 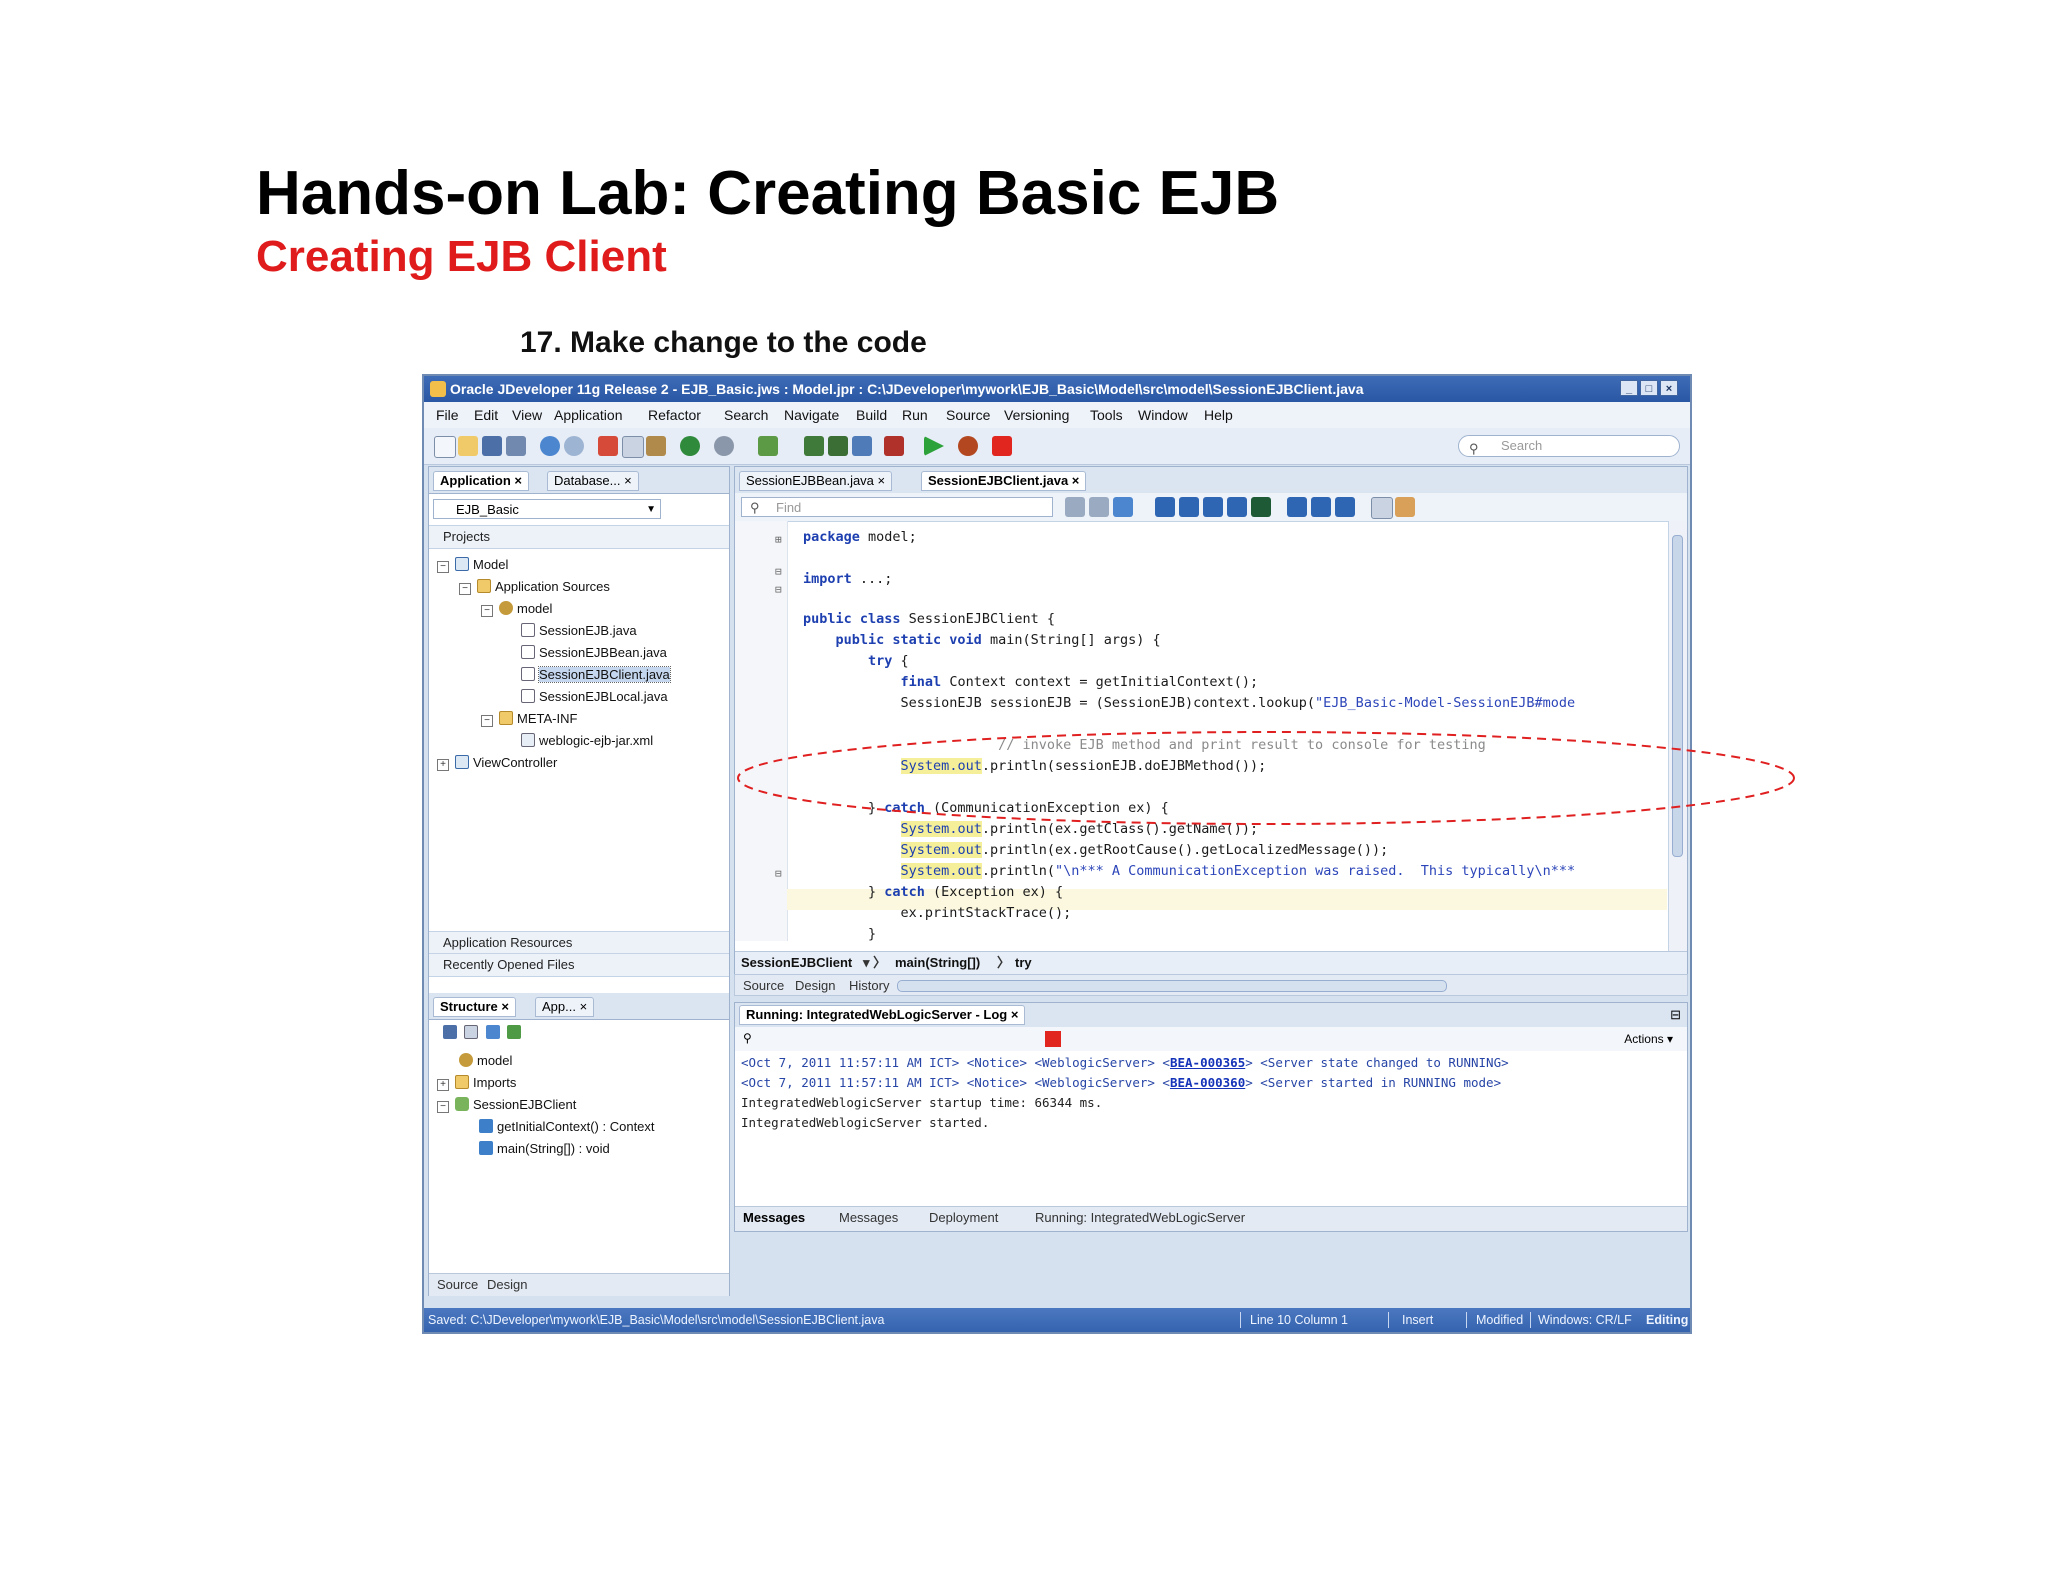 I want to click on menu-file: File, so click(x=447, y=415).